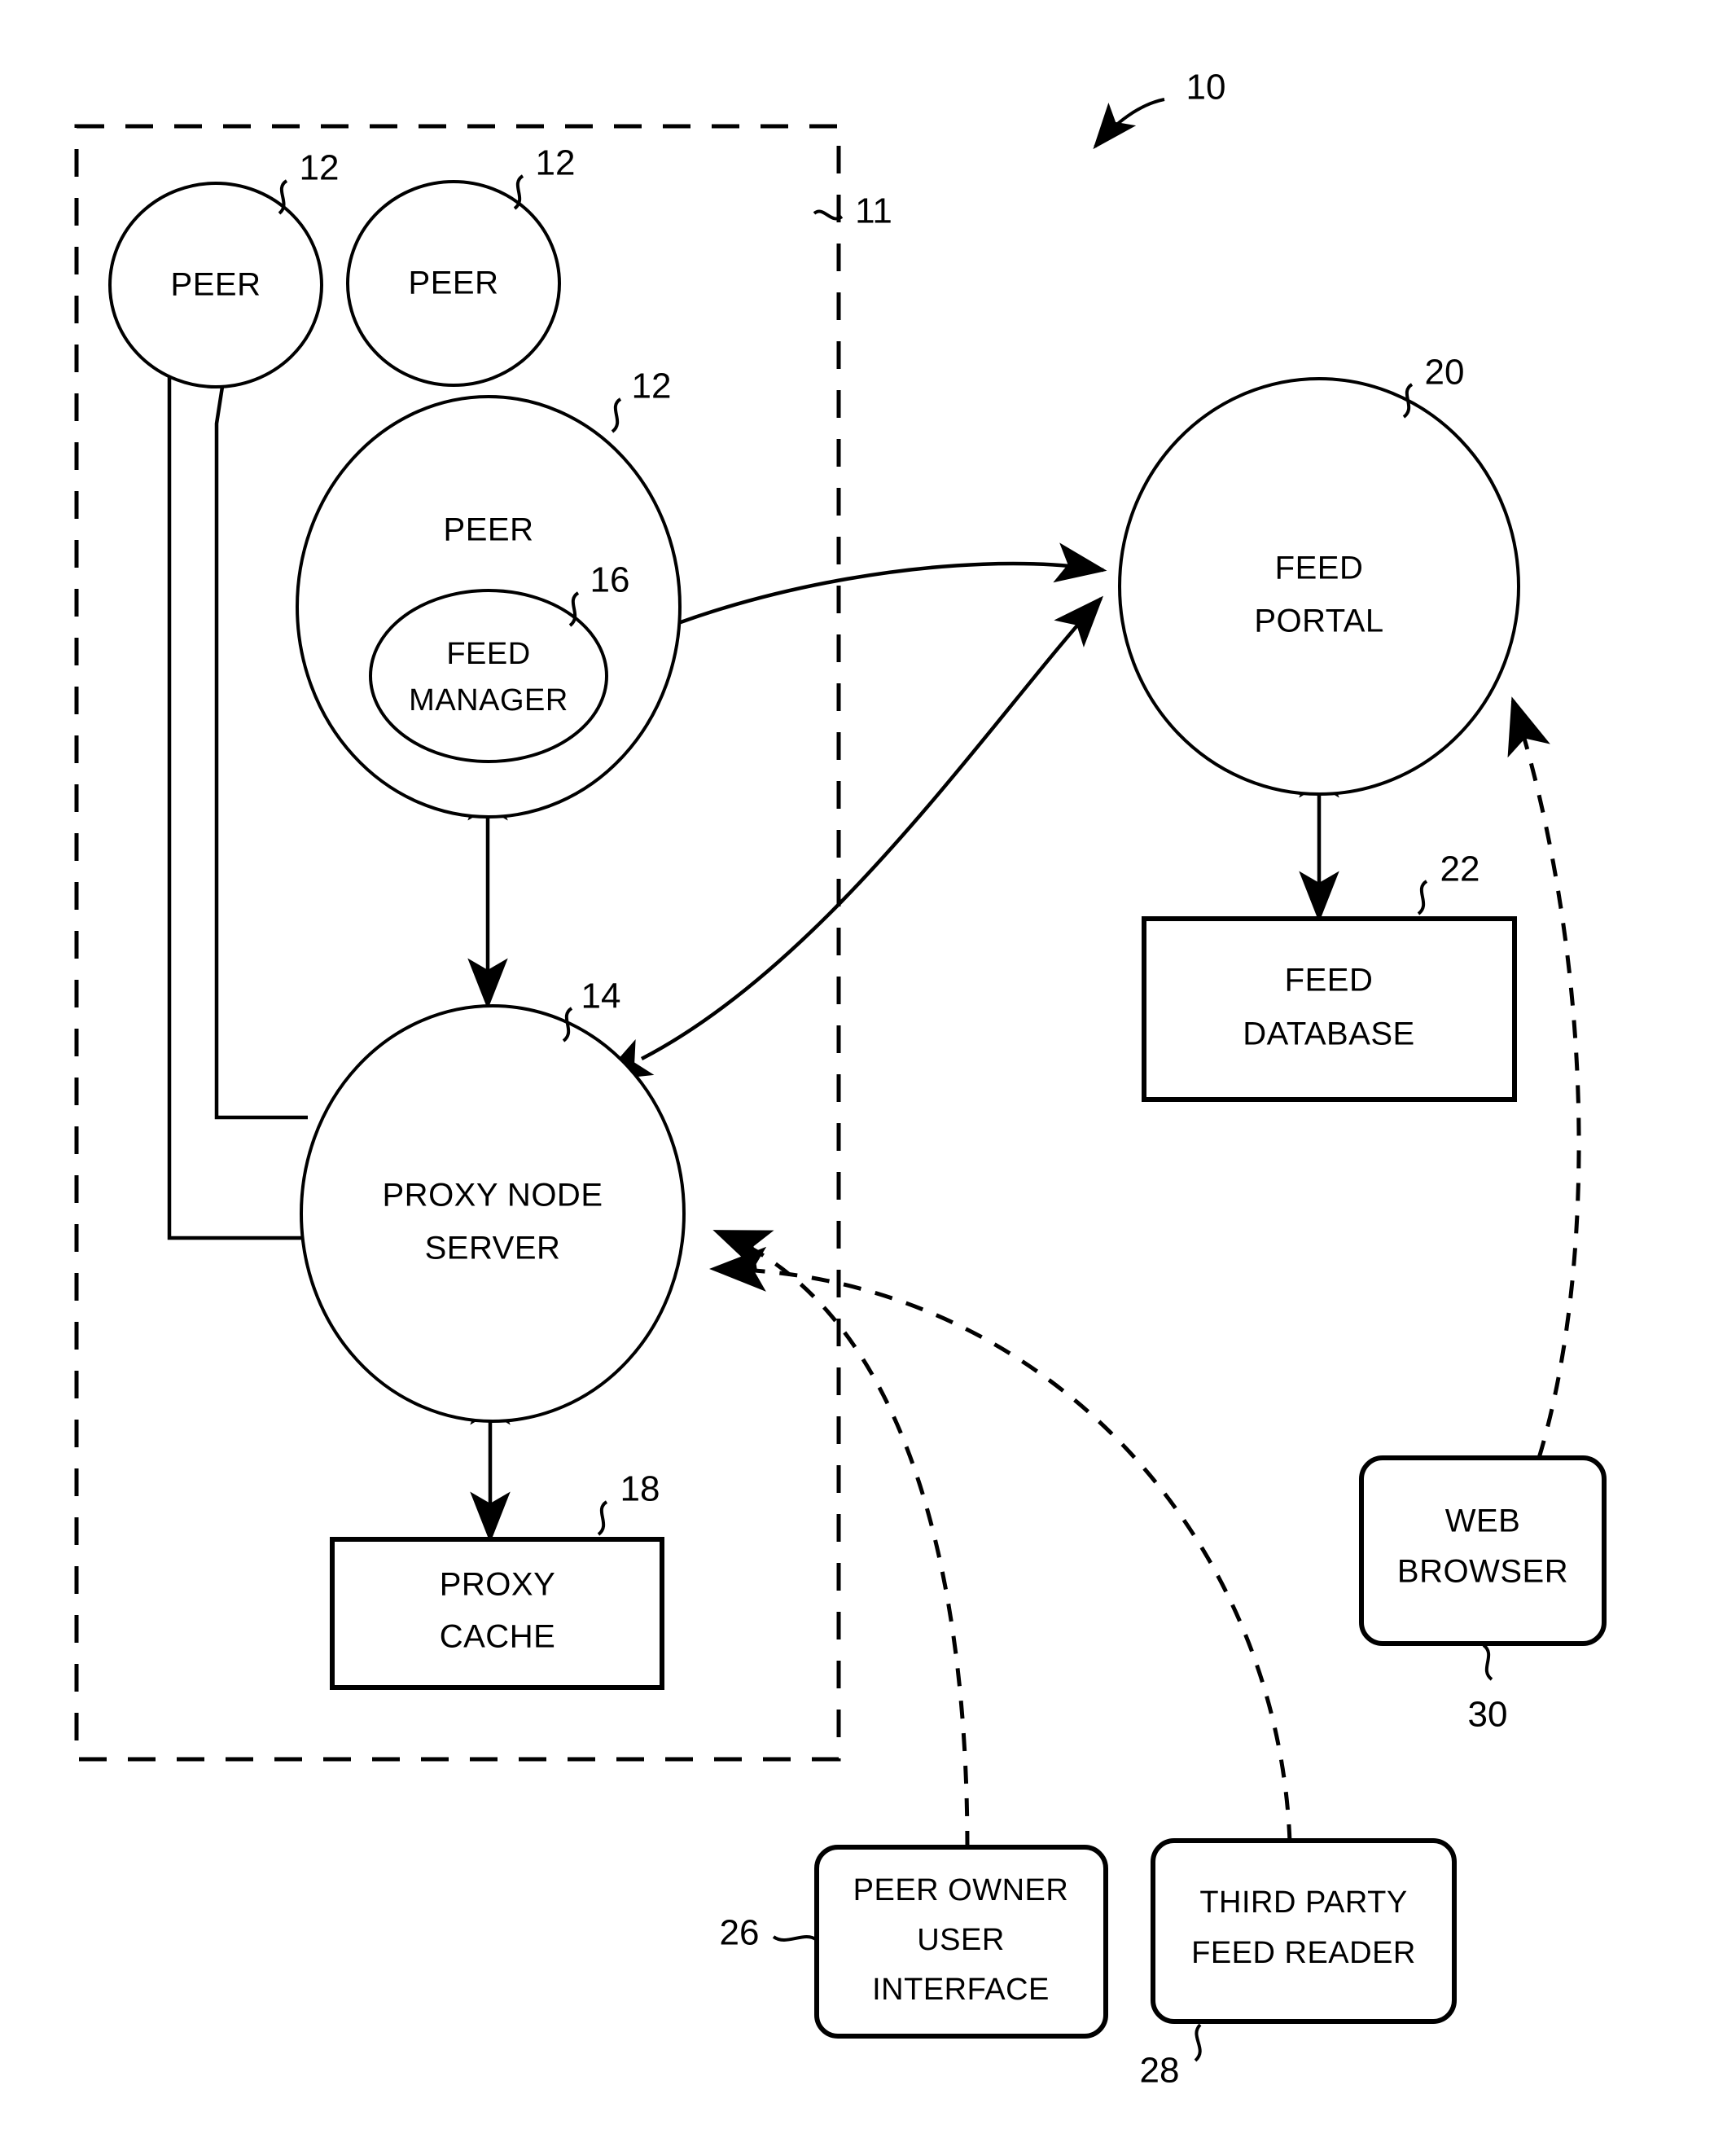 This screenshot has height=2142, width=1736. I want to click on system-reference-arrow, so click(1129, 124).